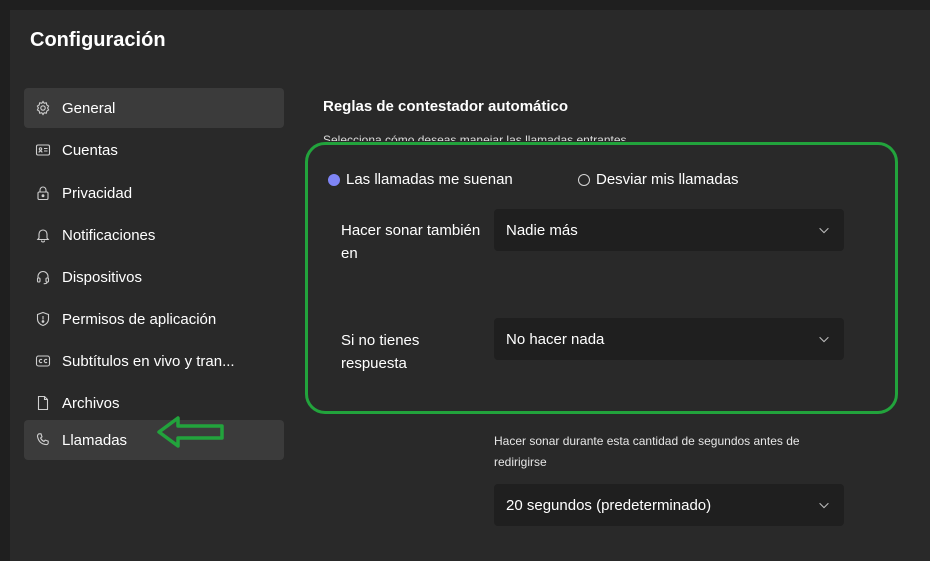  Describe the element at coordinates (90, 150) in the screenshot. I see `sidebar-item-label: Cuentas` at that location.